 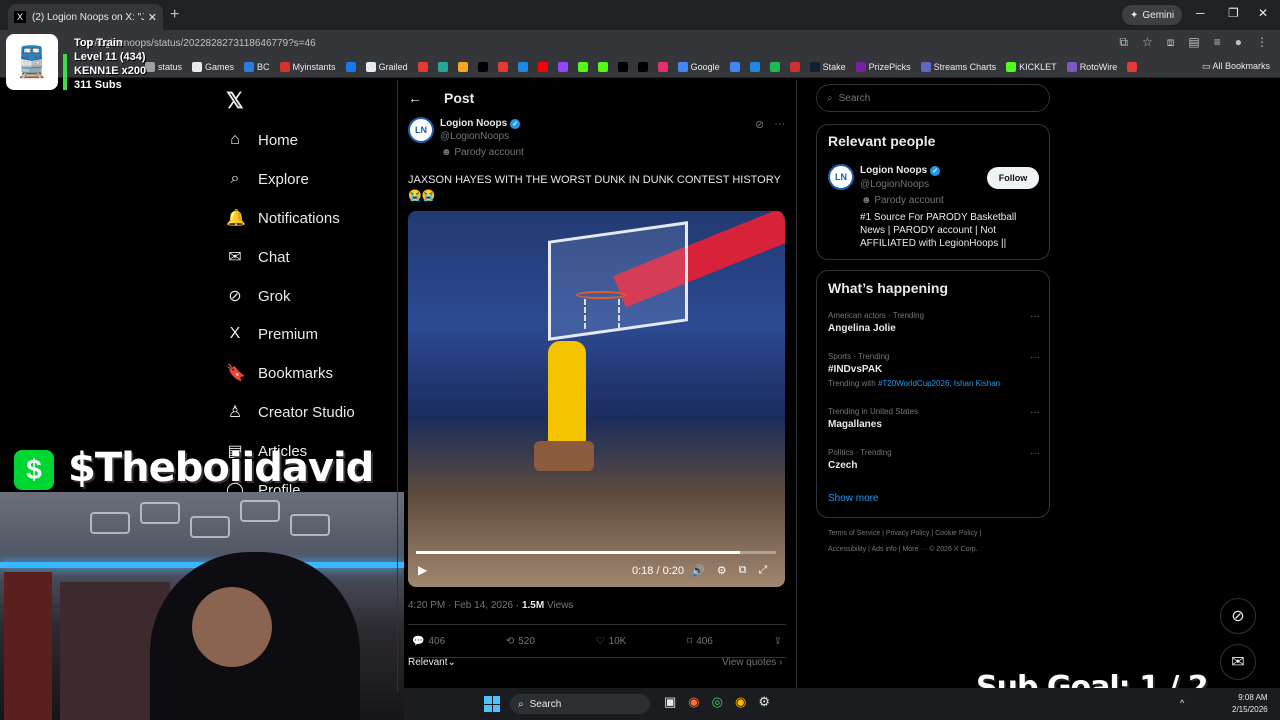 What do you see at coordinates (152, 17) in the screenshot?
I see `tab-close-icon: ✕` at bounding box center [152, 17].